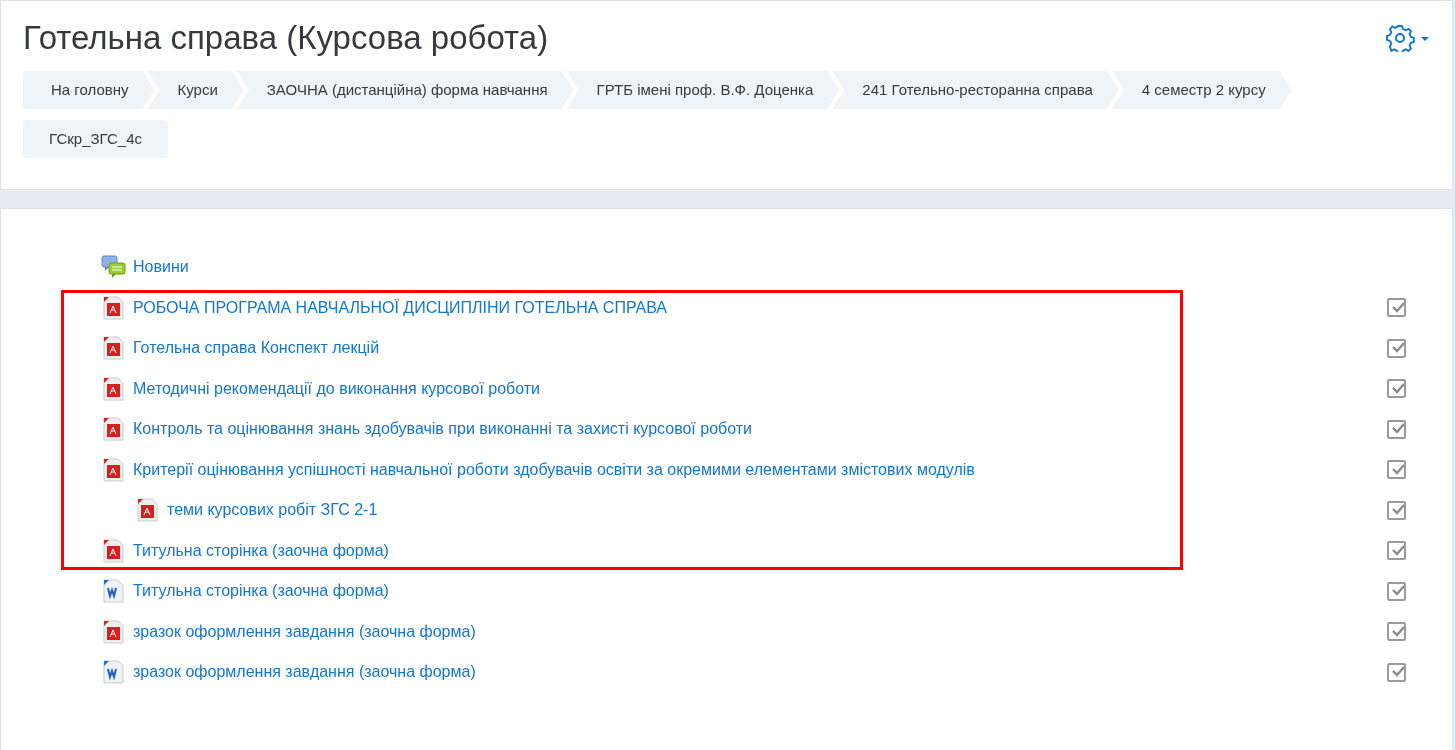  Describe the element at coordinates (975, 90) in the screenshot. I see `breadcrumb-link: 241 Готельно-ресторанна справа` at that location.